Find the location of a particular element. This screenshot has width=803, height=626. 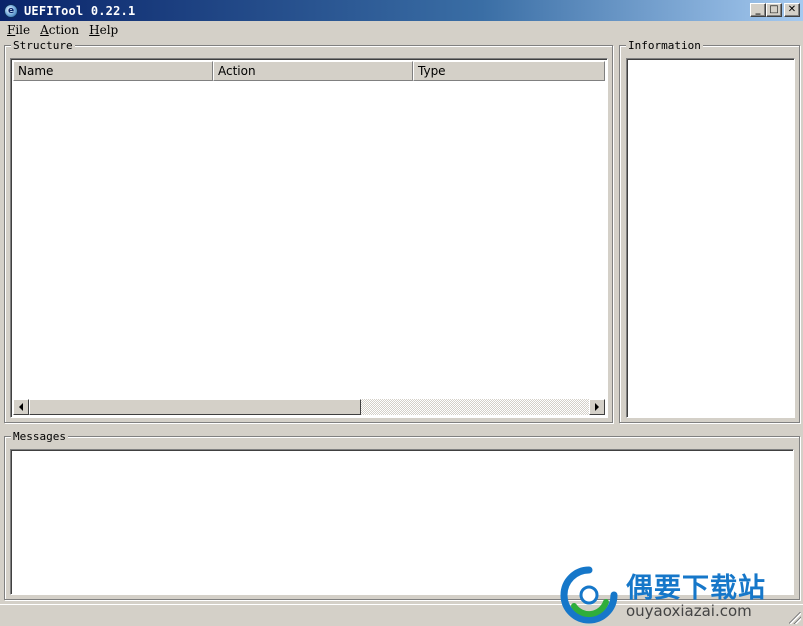

window-controls: _ □ ✕ is located at coordinates (775, 10).